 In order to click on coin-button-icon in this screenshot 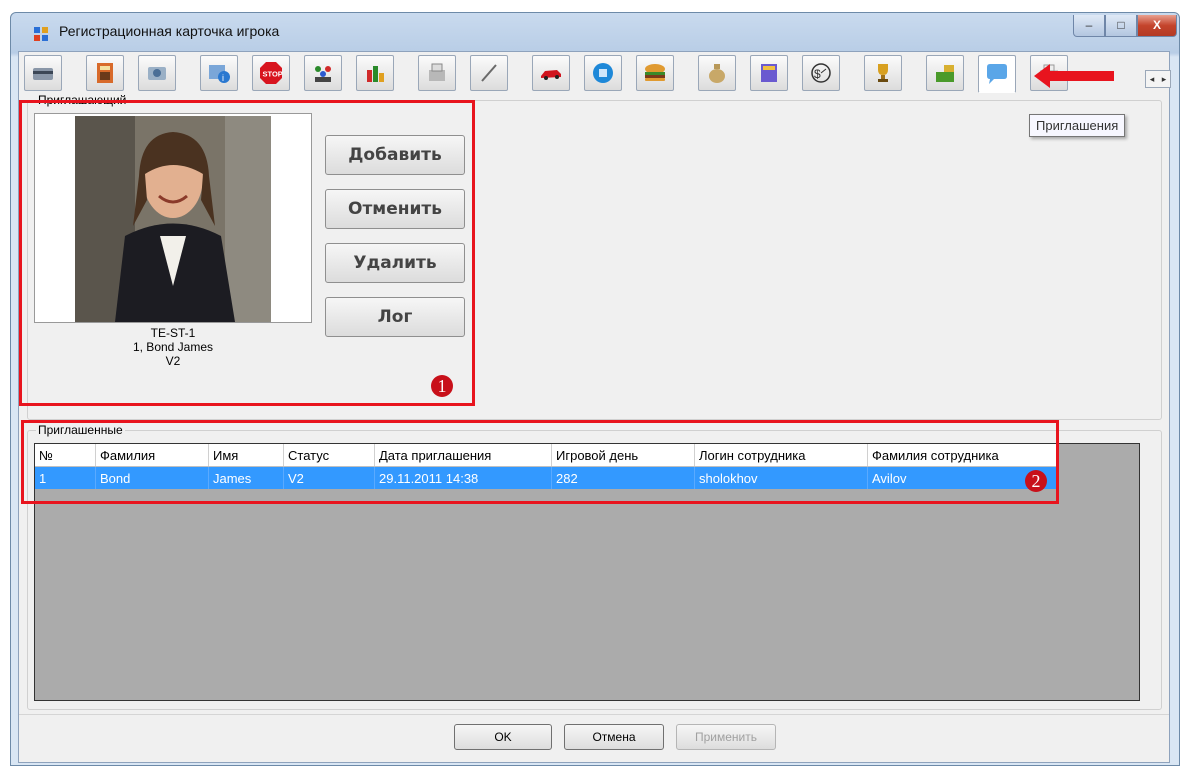, I will do `click(603, 73)`.